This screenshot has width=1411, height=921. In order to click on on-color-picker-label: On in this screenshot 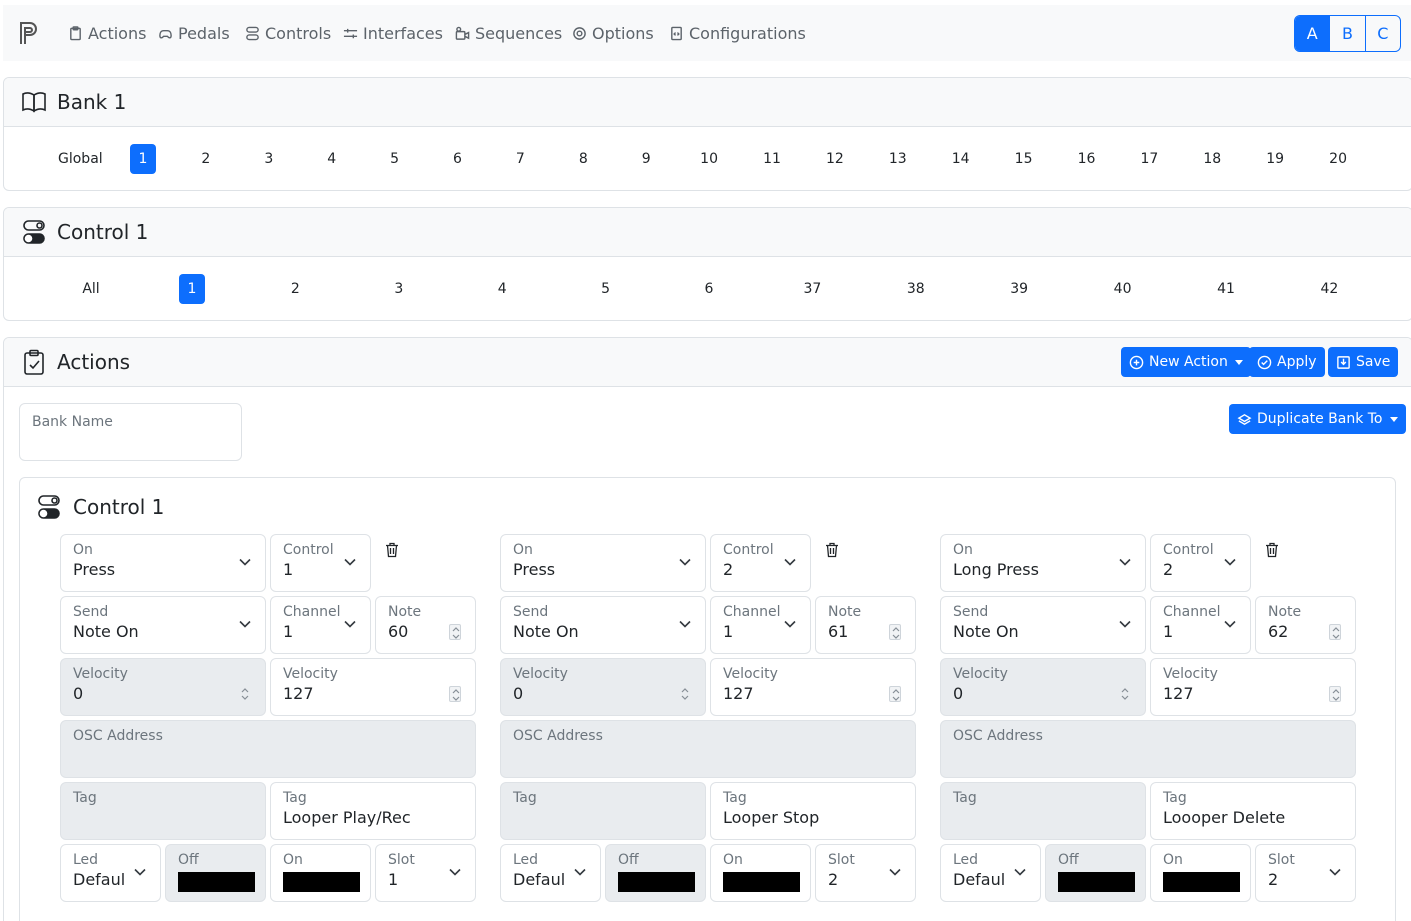, I will do `click(293, 860)`.